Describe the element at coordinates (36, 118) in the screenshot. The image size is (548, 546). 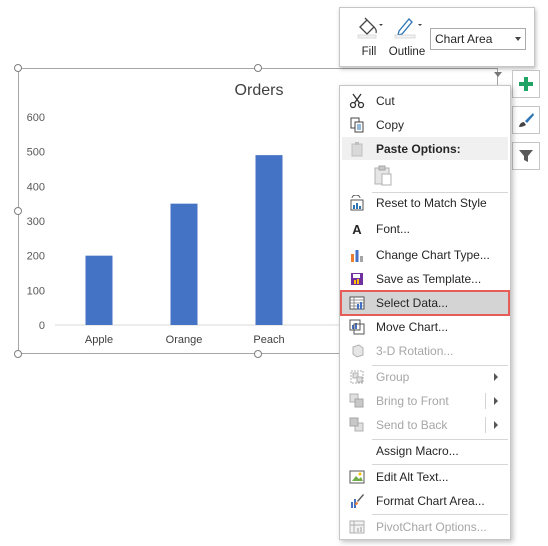
I see `y-tick-label: 600` at that location.